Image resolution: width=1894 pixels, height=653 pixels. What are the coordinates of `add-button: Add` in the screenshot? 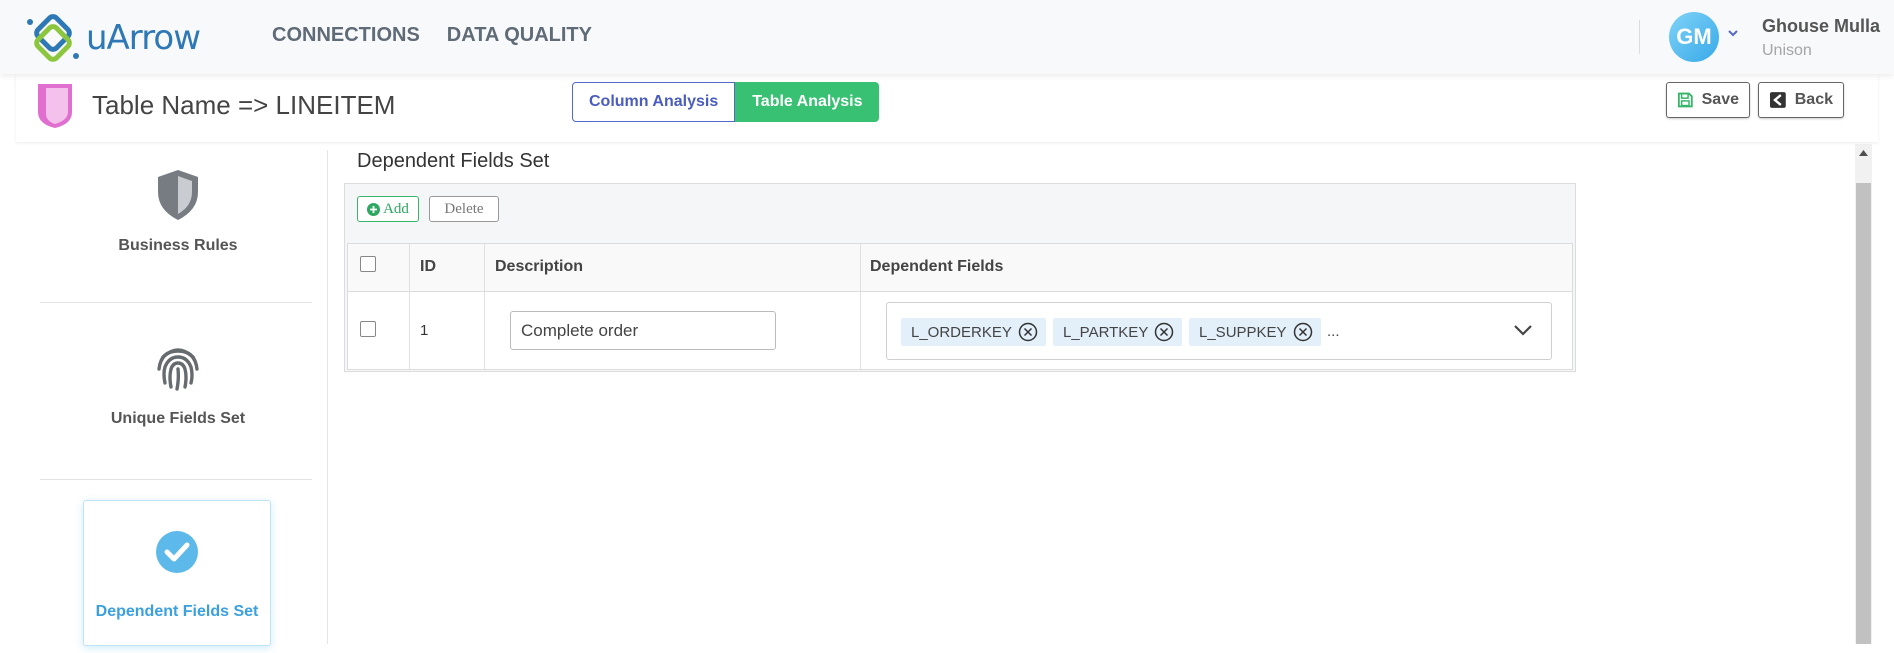 It's located at (388, 209).